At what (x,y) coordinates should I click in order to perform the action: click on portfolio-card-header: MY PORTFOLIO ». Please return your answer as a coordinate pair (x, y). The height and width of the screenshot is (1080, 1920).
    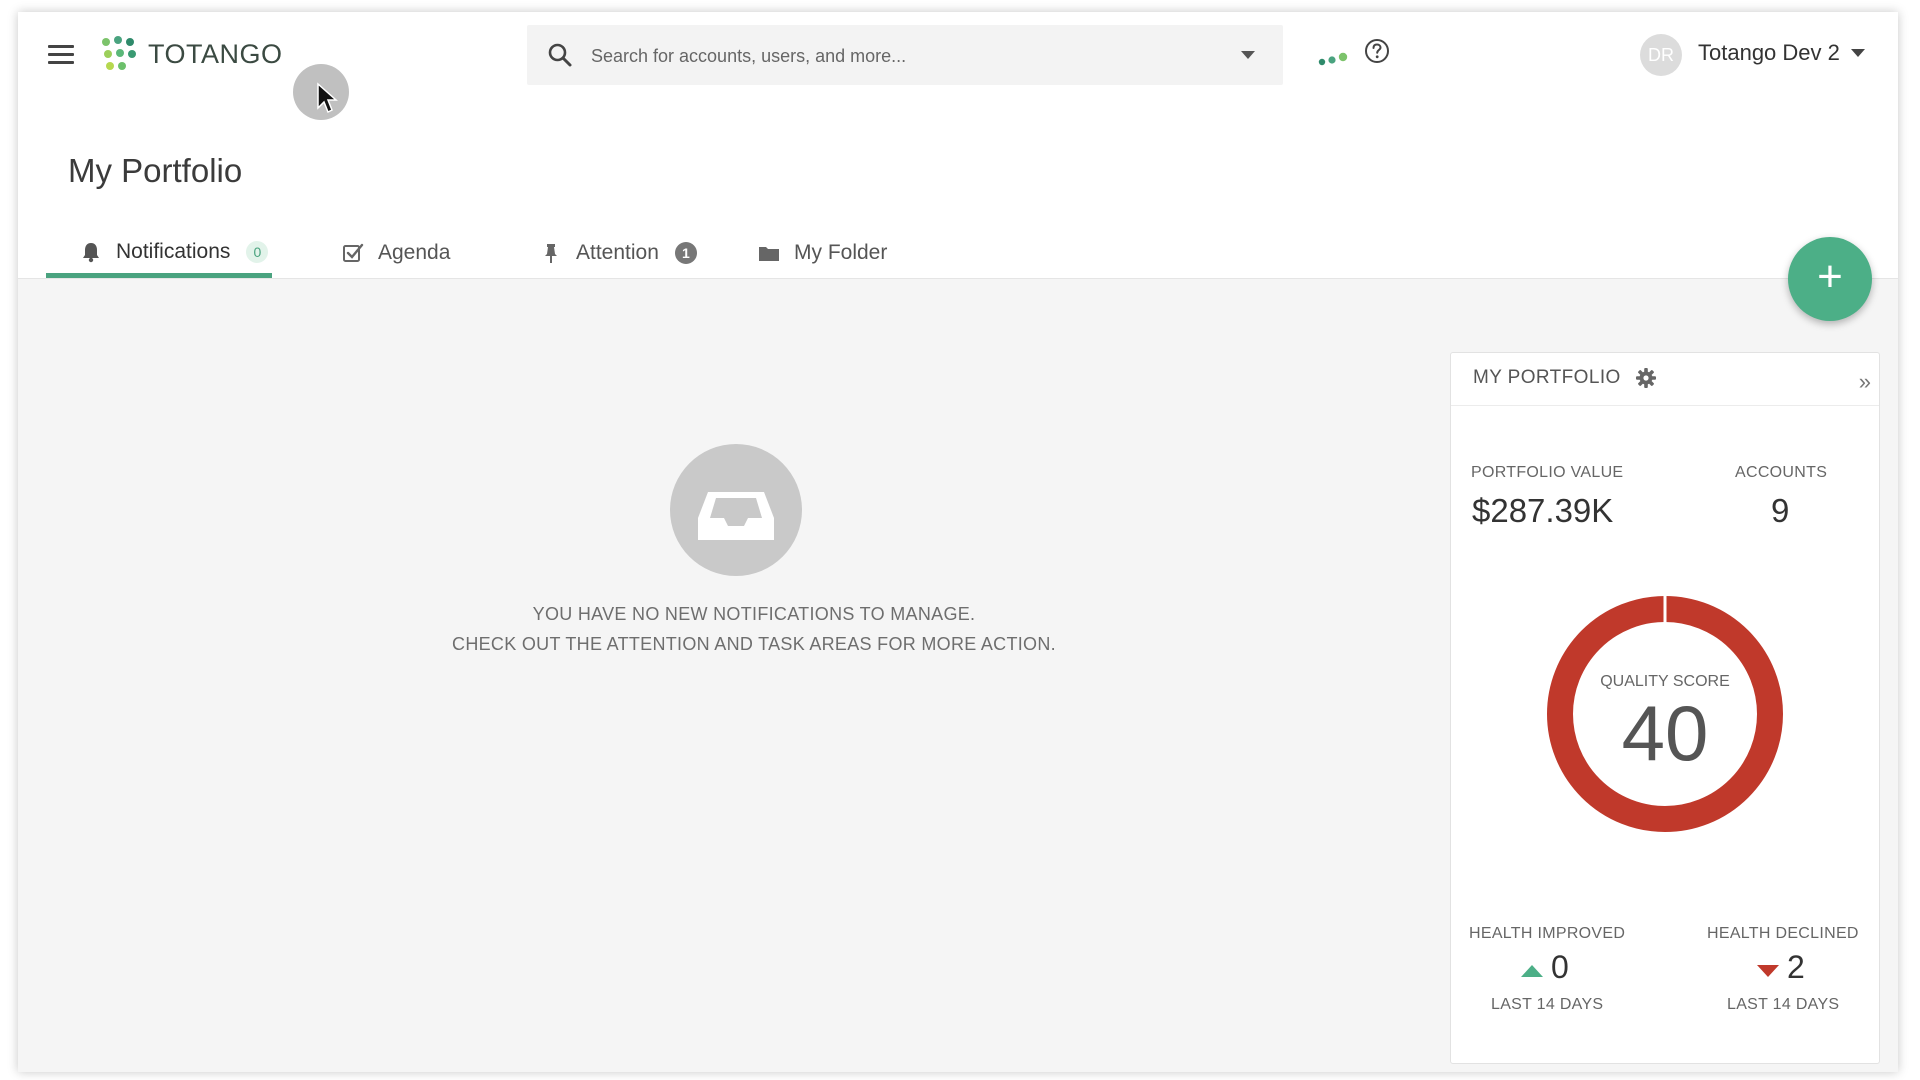
    Looking at the image, I should click on (1665, 379).